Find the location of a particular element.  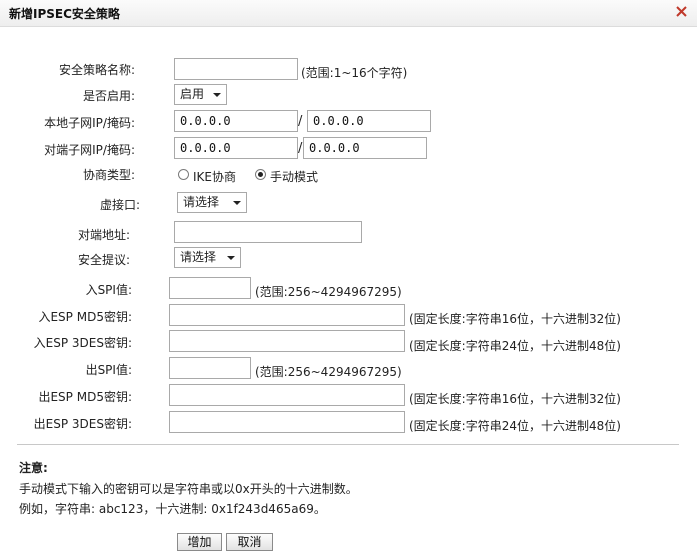

out-esp-md5-input is located at coordinates (287, 395).